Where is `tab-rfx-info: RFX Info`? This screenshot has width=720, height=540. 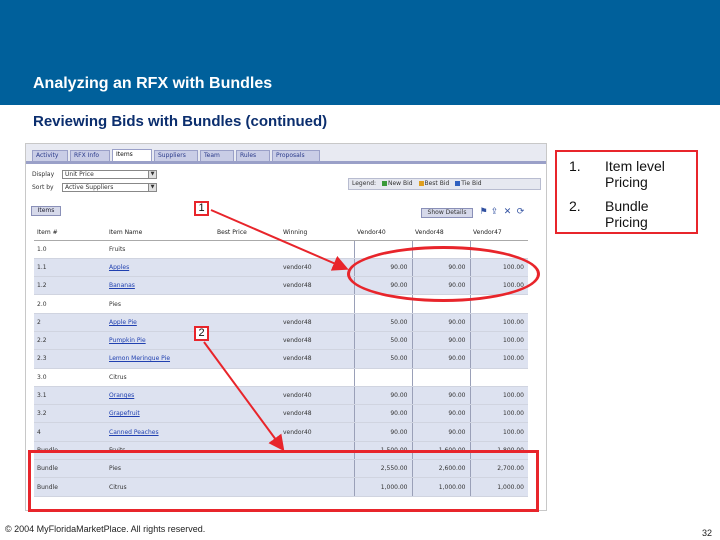
tab-rfx-info: RFX Info is located at coordinates (90, 155).